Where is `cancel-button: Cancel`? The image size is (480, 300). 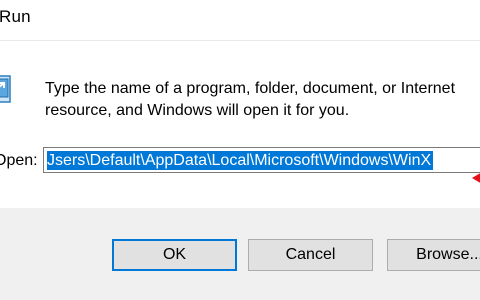
cancel-button: Cancel is located at coordinates (310, 255).